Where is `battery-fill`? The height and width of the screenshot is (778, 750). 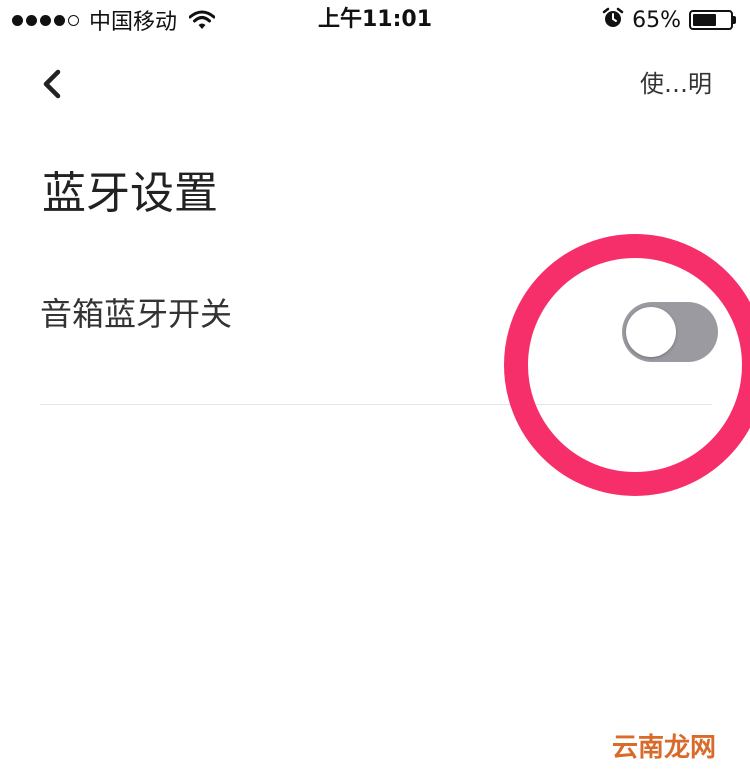 battery-fill is located at coordinates (705, 20).